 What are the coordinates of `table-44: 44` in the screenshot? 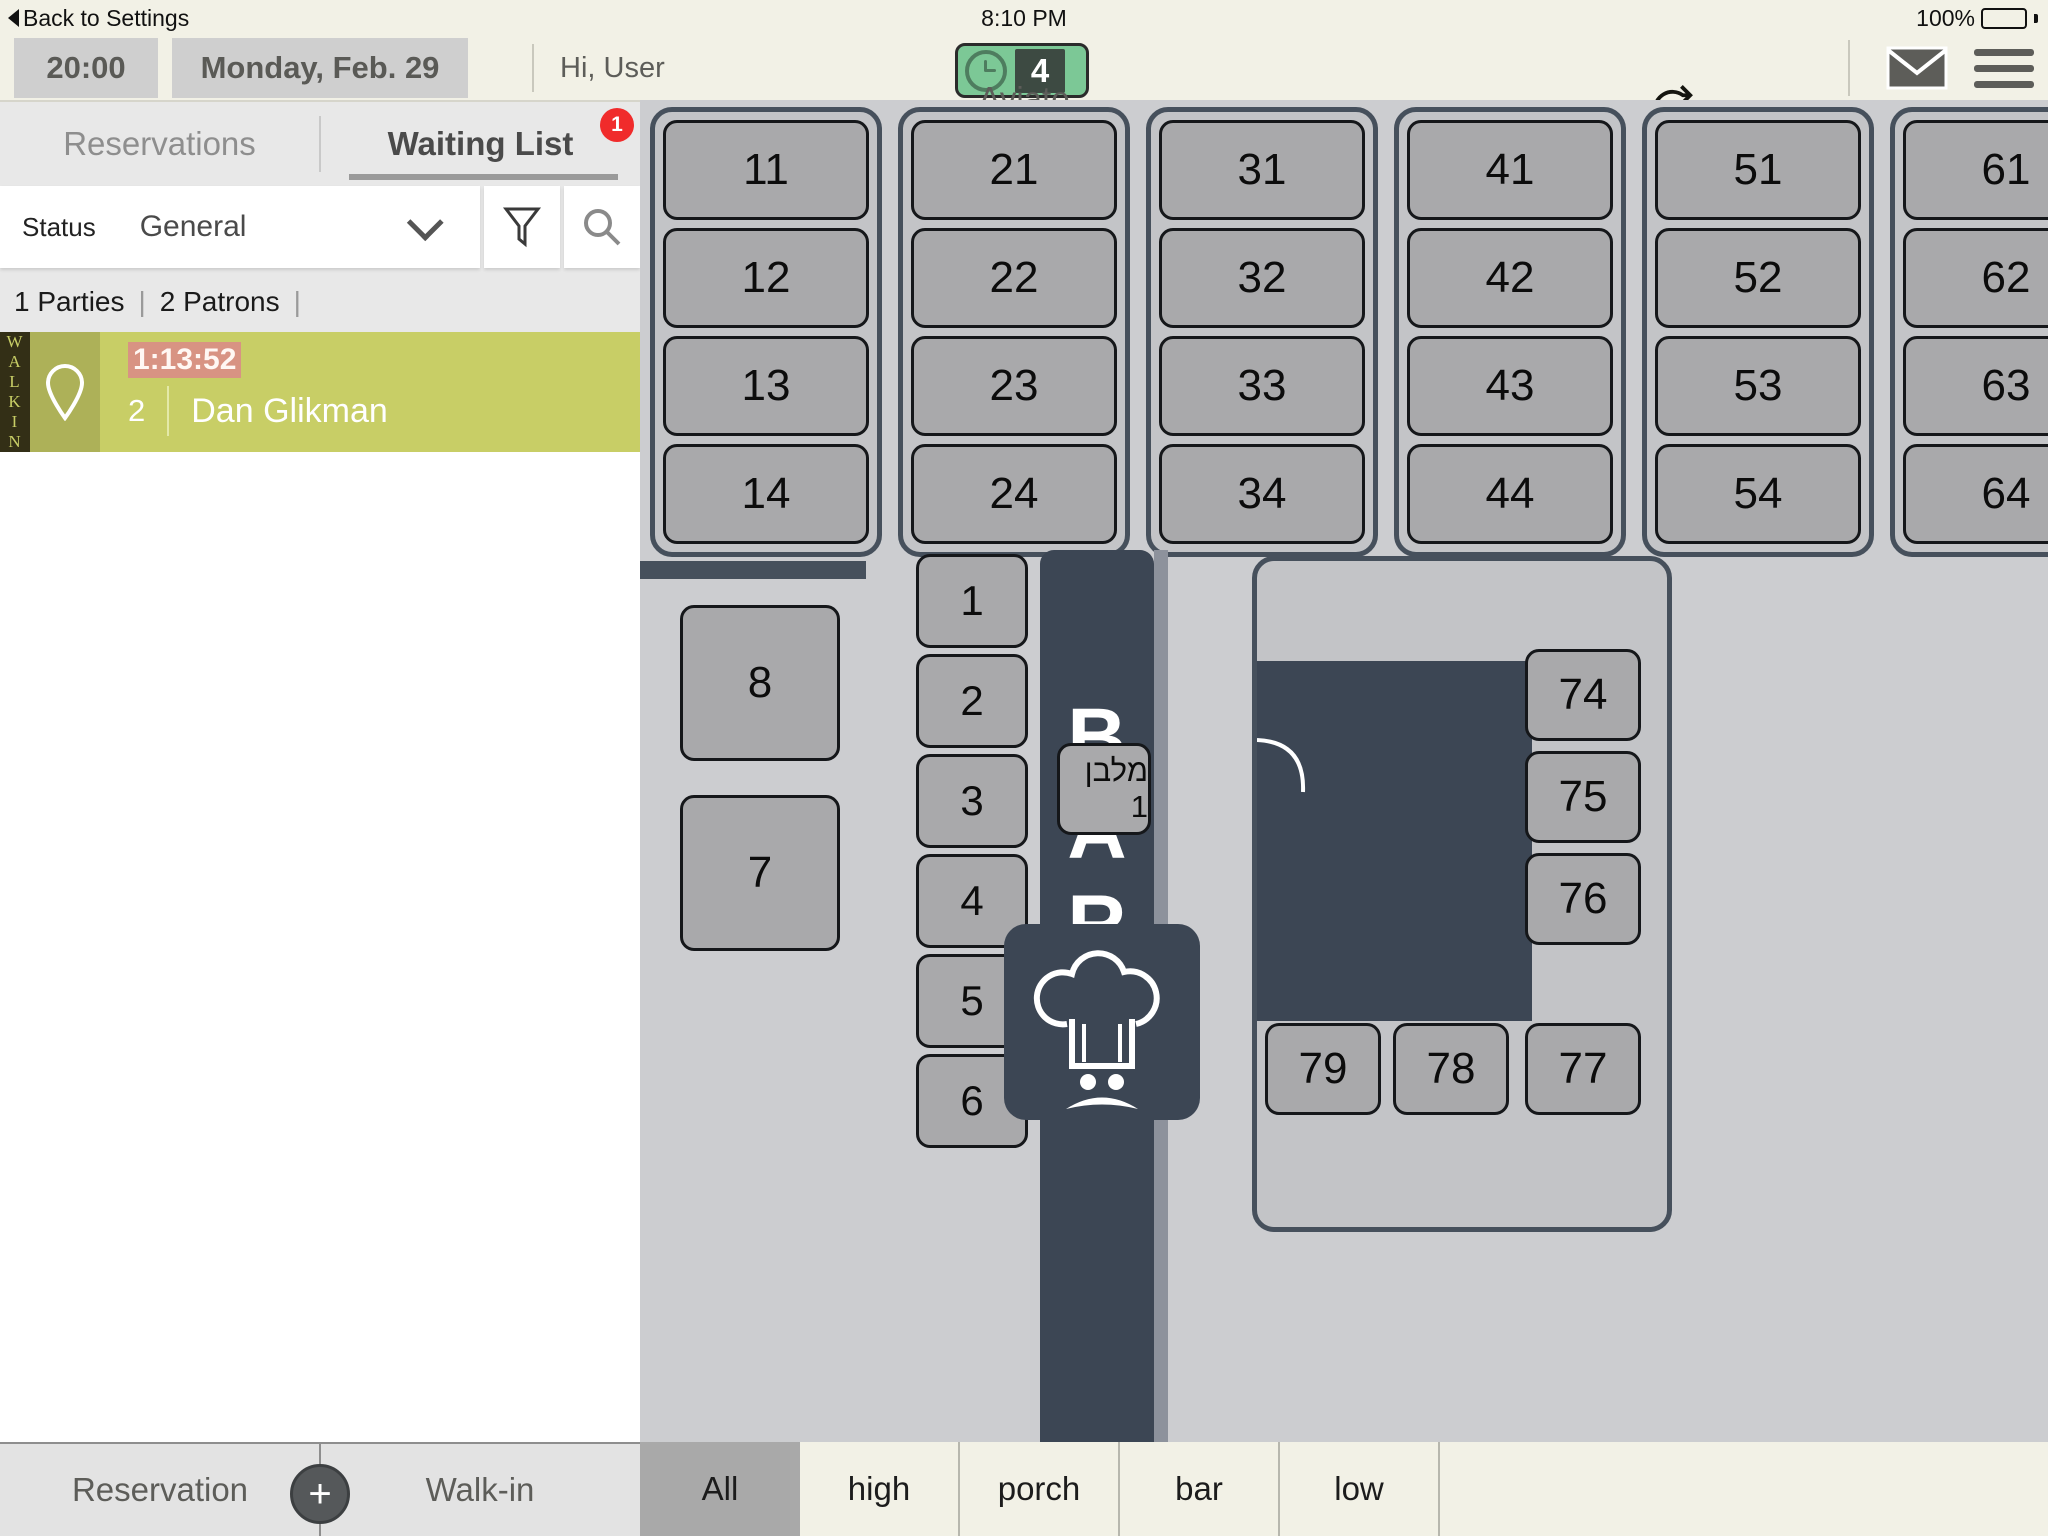 It's located at (1510, 494).